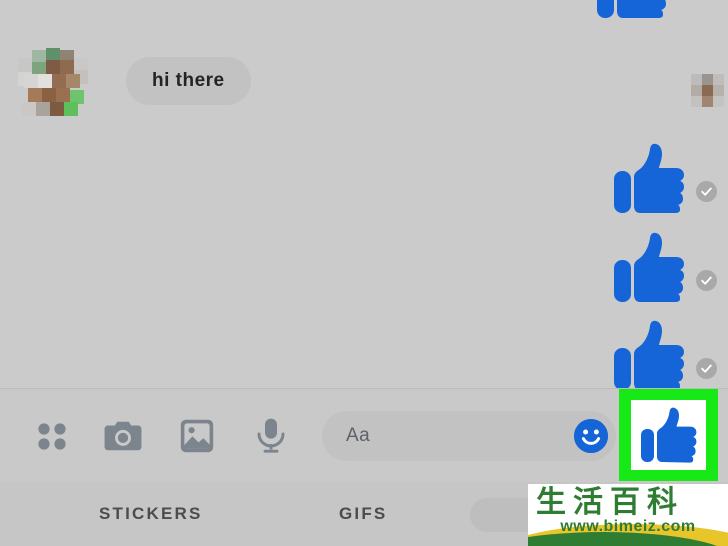 This screenshot has height=546, width=728. I want to click on send-button-inner, so click(668, 435).